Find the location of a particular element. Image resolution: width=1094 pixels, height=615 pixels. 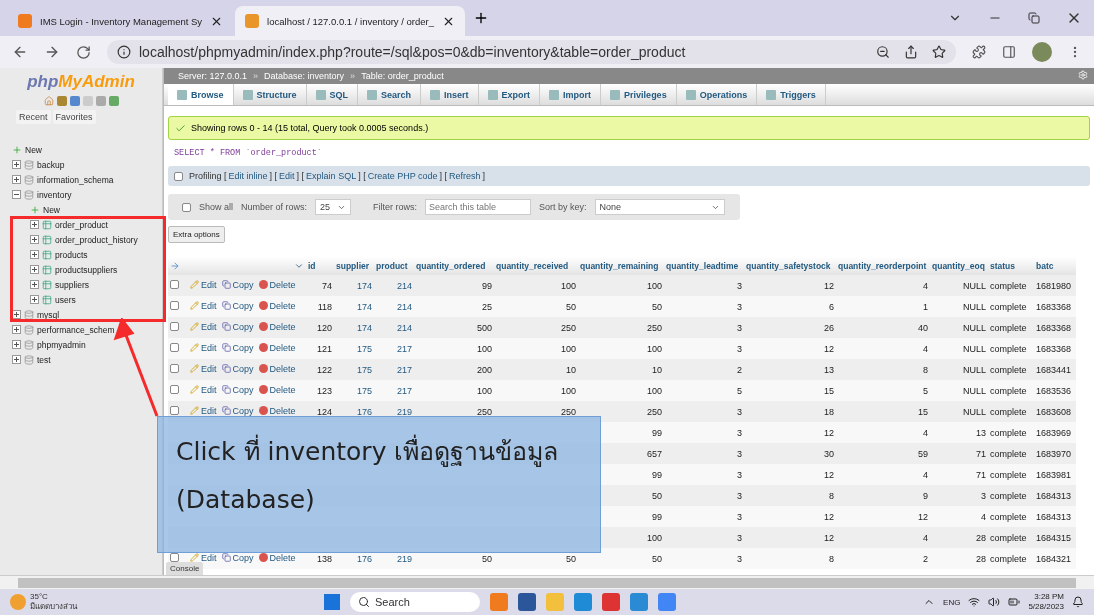

address-bar: localhost/phpmyadmin/index.php?route=/sql&pos=0&db=inventory&table=order_product is located at coordinates (531, 52).